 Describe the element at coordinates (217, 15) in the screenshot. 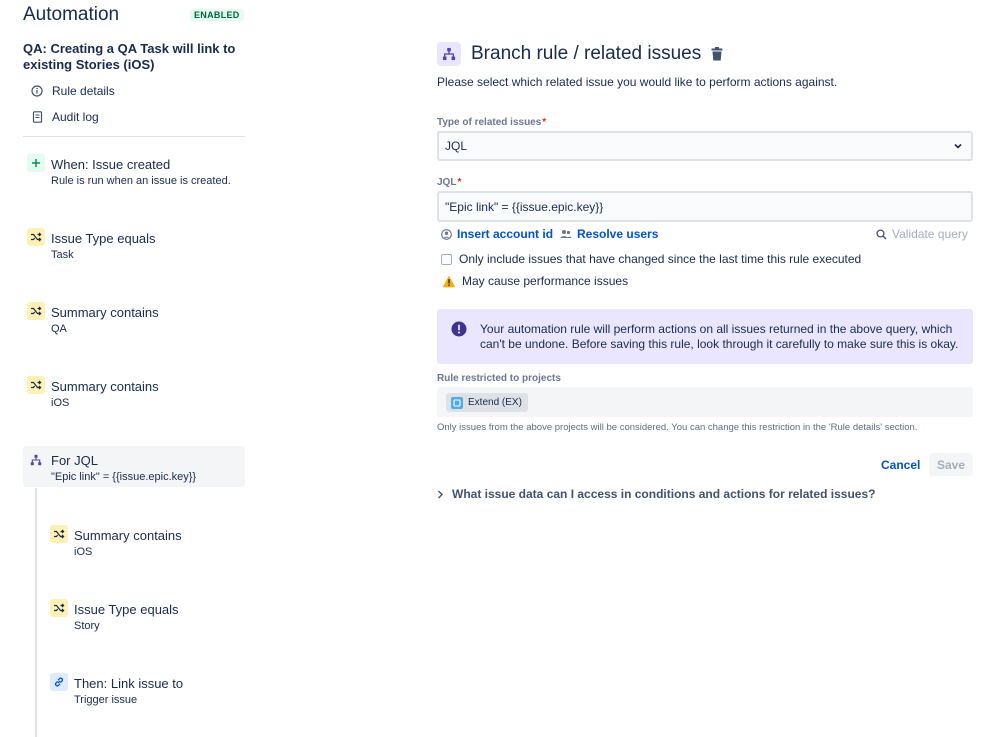

I see `status-badge: ENABLED` at that location.